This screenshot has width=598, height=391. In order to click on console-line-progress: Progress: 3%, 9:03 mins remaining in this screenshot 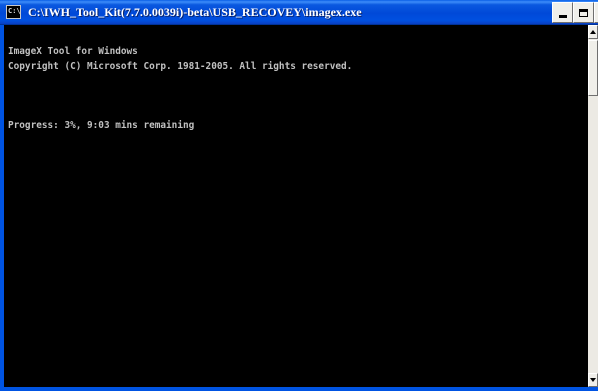, I will do `click(101, 125)`.